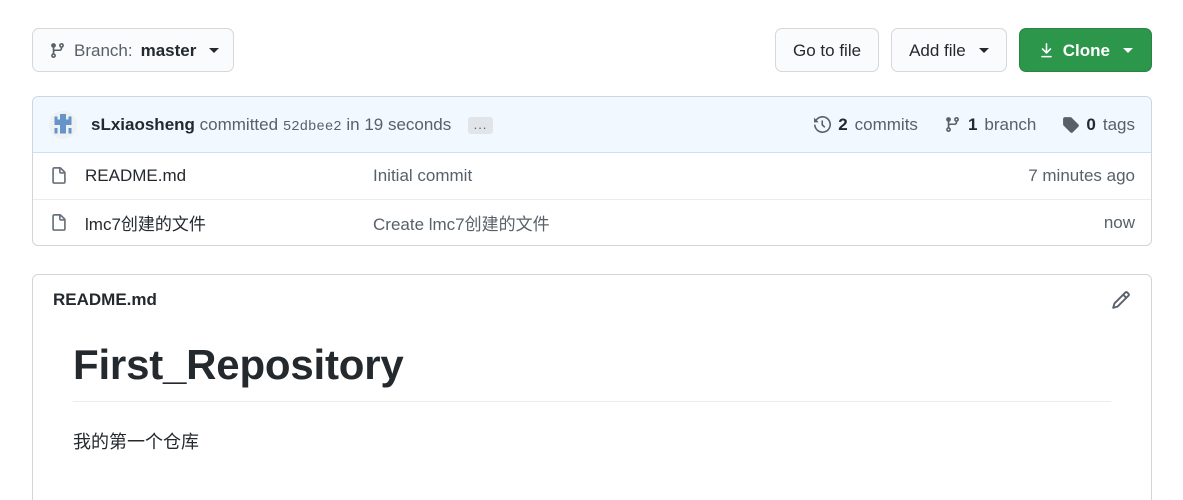  I want to click on file-name: README.md, so click(229, 176).